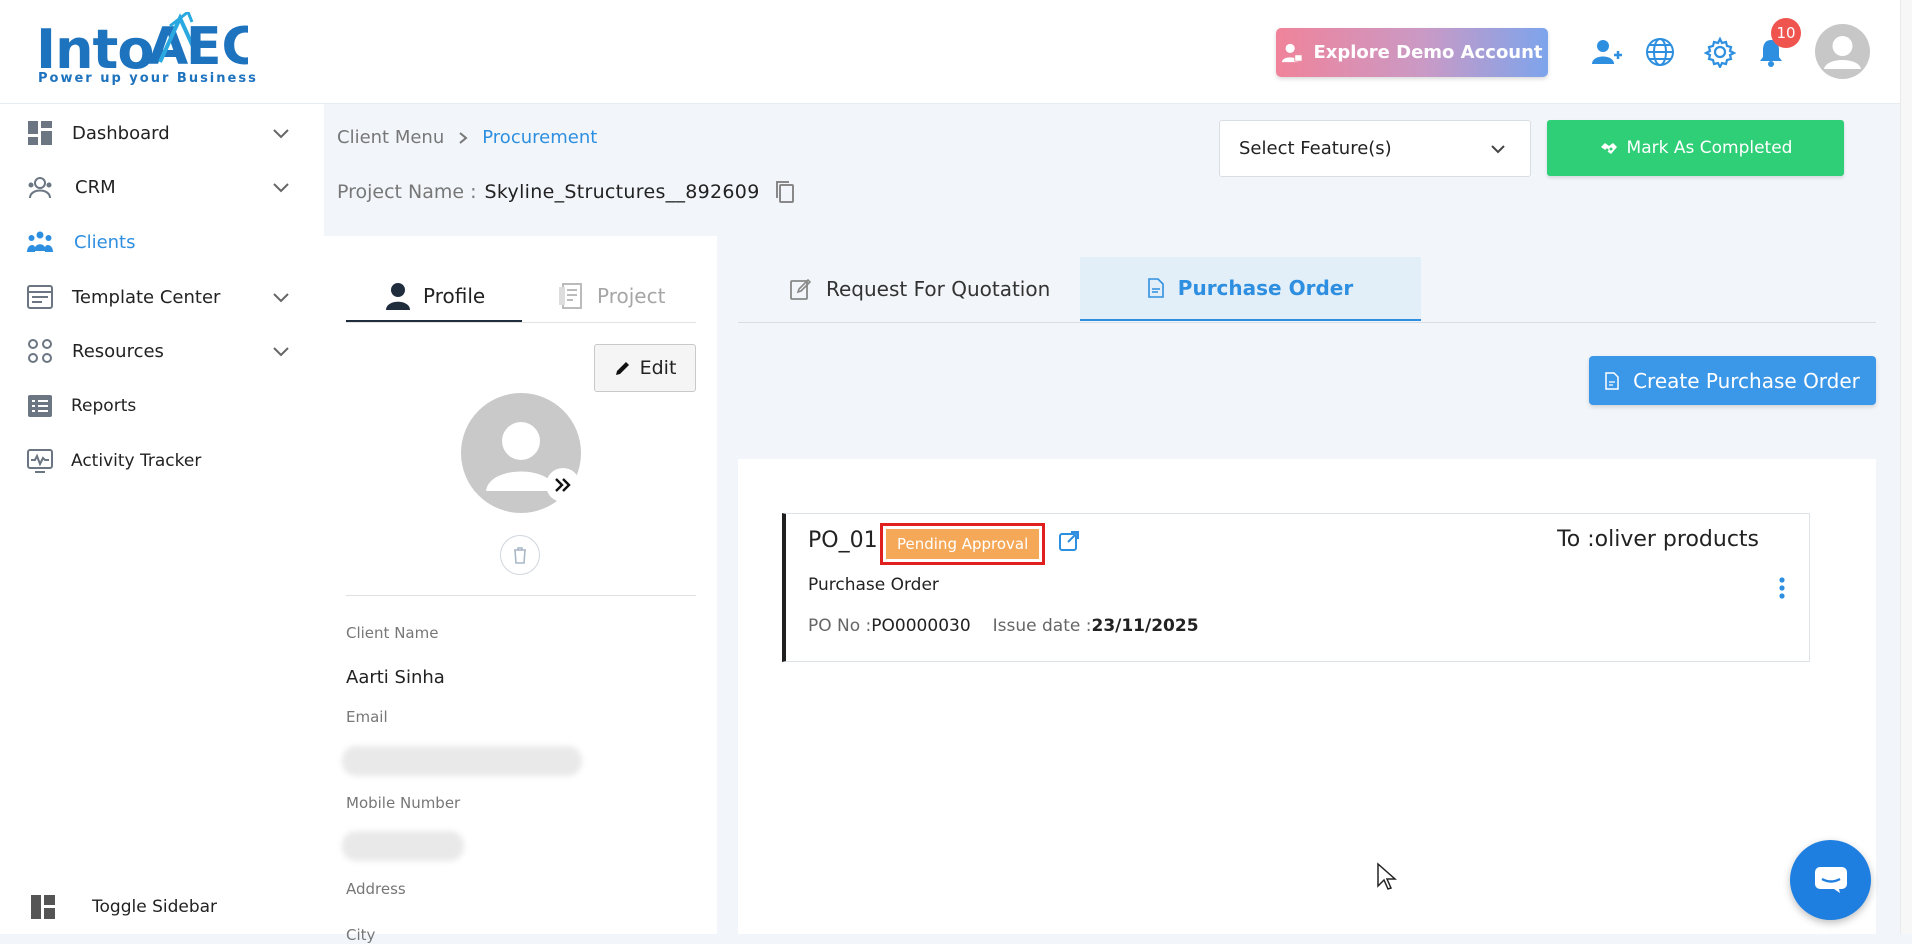  Describe the element at coordinates (462, 761) in the screenshot. I see `email-value-redacted` at that location.